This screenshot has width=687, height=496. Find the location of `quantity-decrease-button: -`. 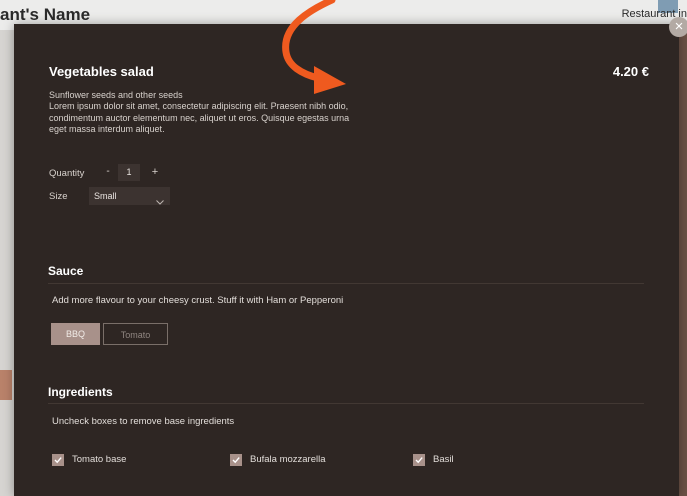

quantity-decrease-button: - is located at coordinates (108, 172).